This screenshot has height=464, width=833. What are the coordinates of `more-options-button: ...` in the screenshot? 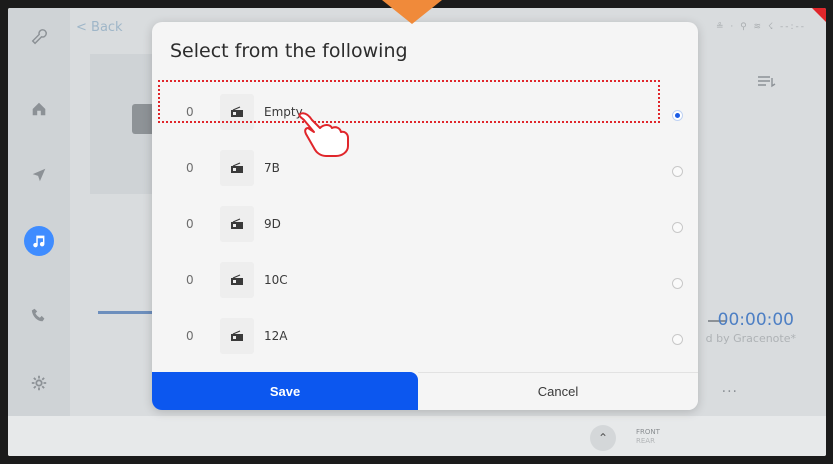 It's located at (730, 388).